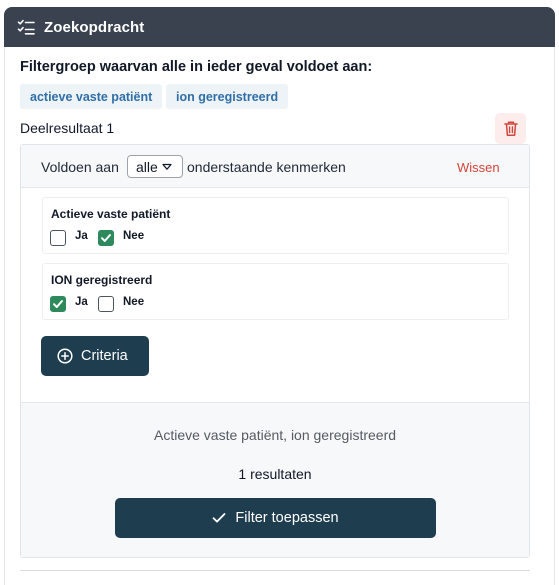 The height and width of the screenshot is (585, 559). Describe the element at coordinates (227, 96) in the screenshot. I see `filter-tag: ion geregistreerd` at that location.